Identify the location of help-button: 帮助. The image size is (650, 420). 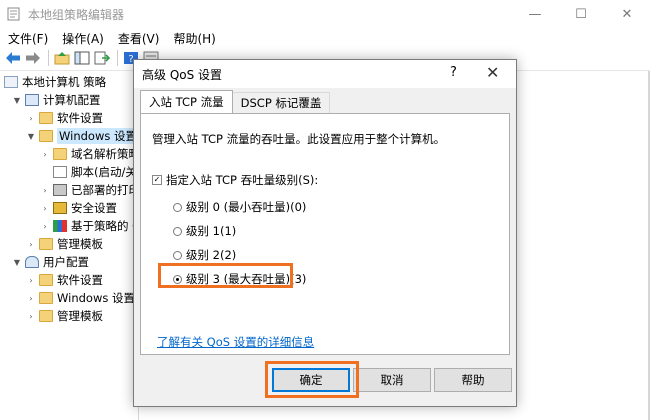
(473, 380).